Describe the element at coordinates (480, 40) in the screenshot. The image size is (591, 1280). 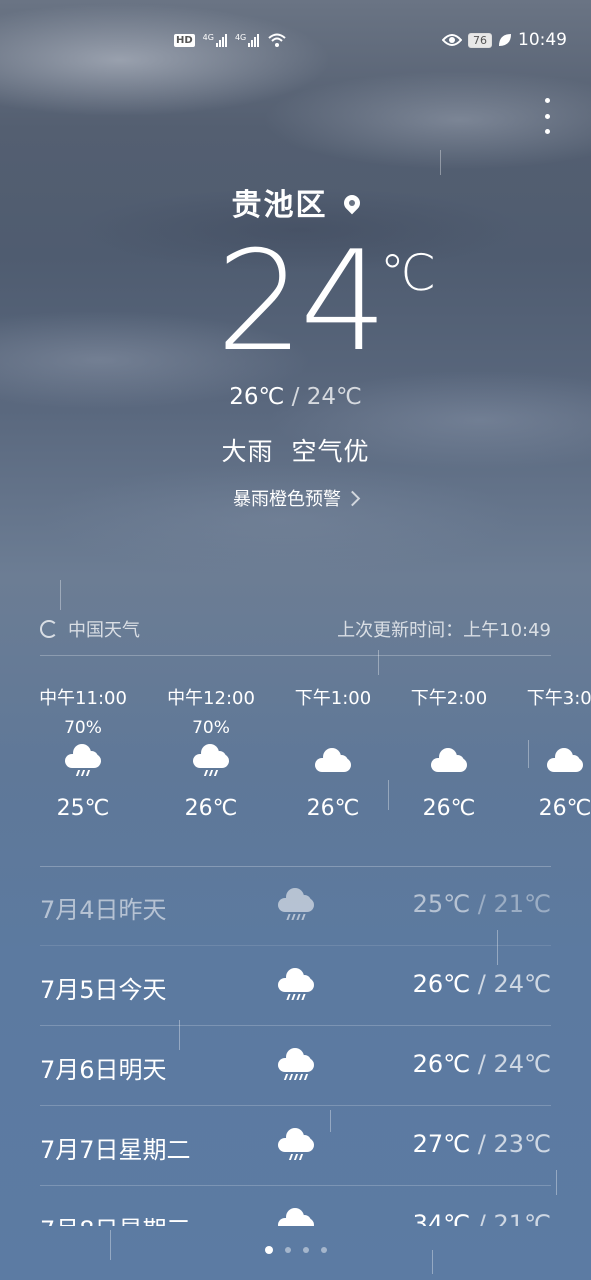
I see `battery-icon: 76` at that location.